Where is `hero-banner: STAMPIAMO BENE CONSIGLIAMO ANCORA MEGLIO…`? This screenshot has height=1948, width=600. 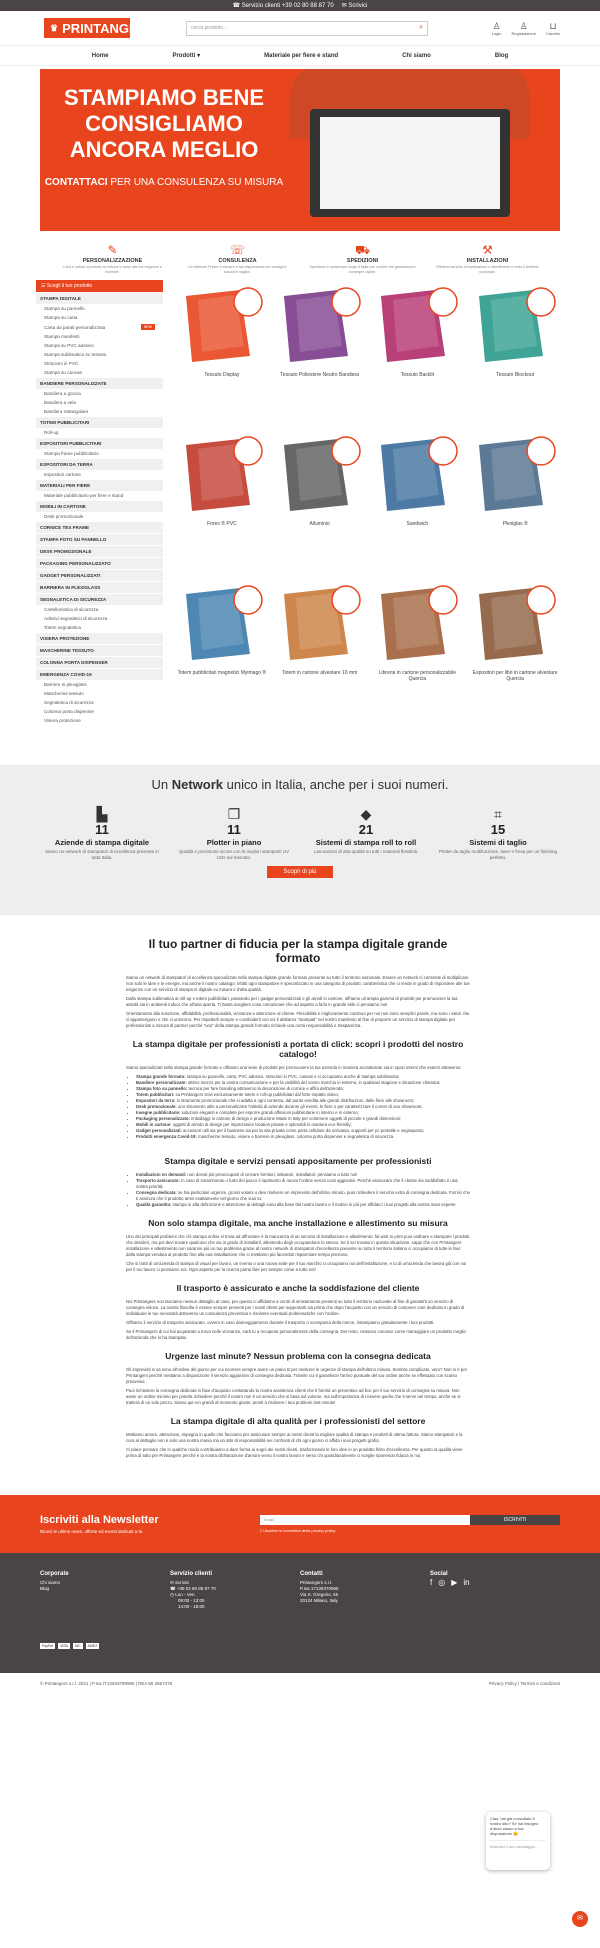
hero-banner: STAMPIAMO BENE CONSIGLIAMO ANCORA MEGLIO… is located at coordinates (300, 150).